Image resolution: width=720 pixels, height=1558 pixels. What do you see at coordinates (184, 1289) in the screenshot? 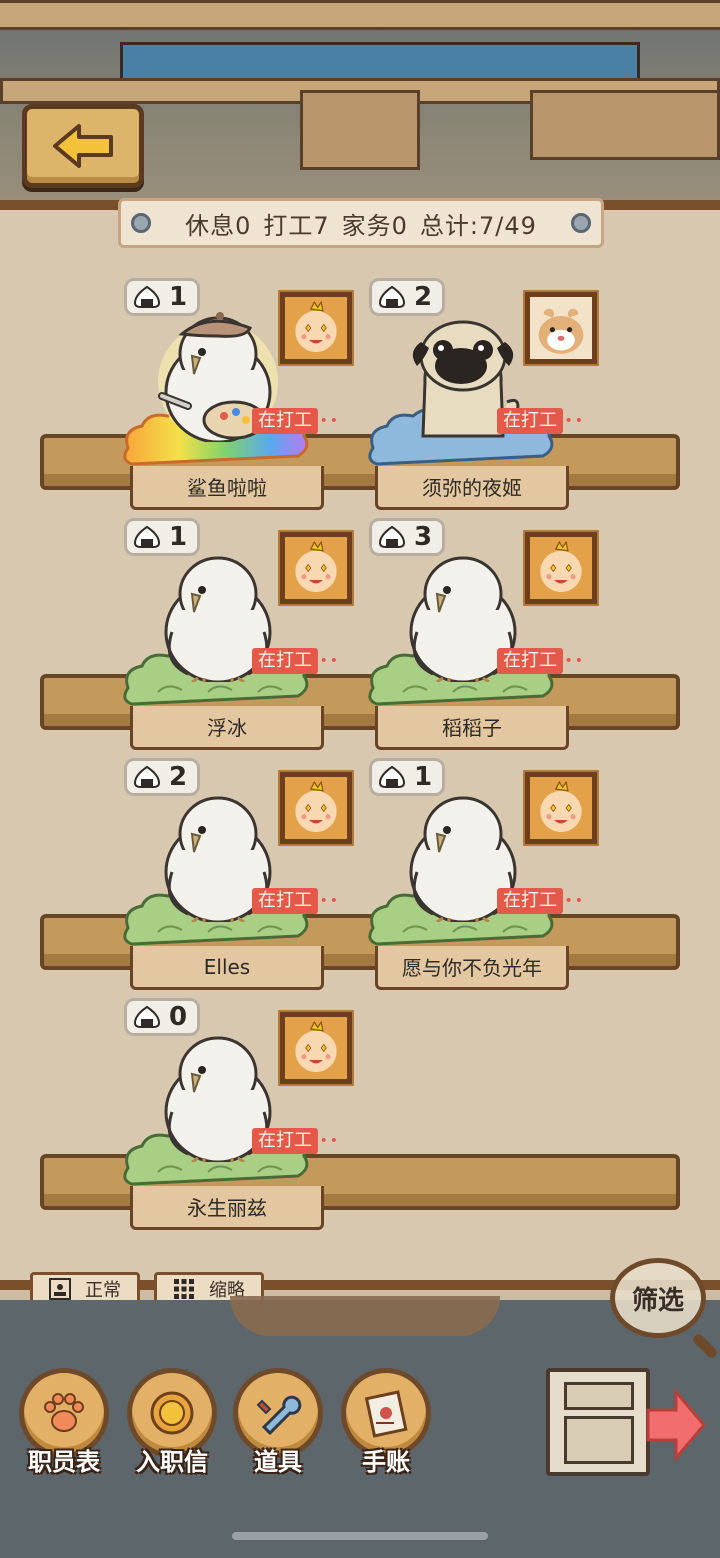
I see `grid-icon` at bounding box center [184, 1289].